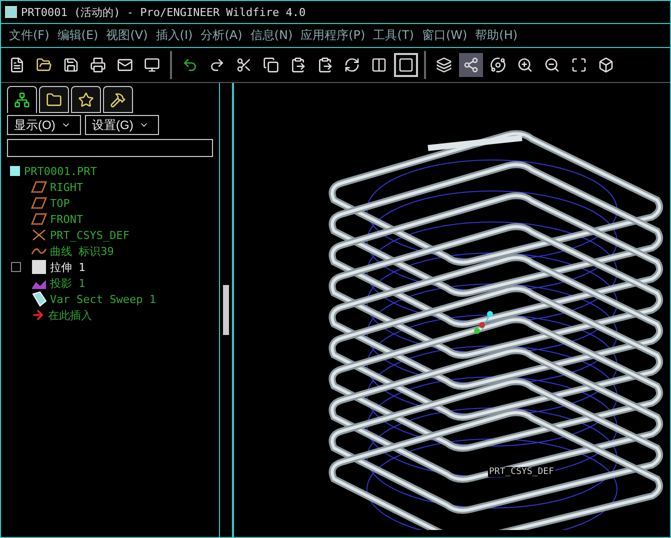  What do you see at coordinates (606, 65) in the screenshot?
I see `box-icon` at bounding box center [606, 65].